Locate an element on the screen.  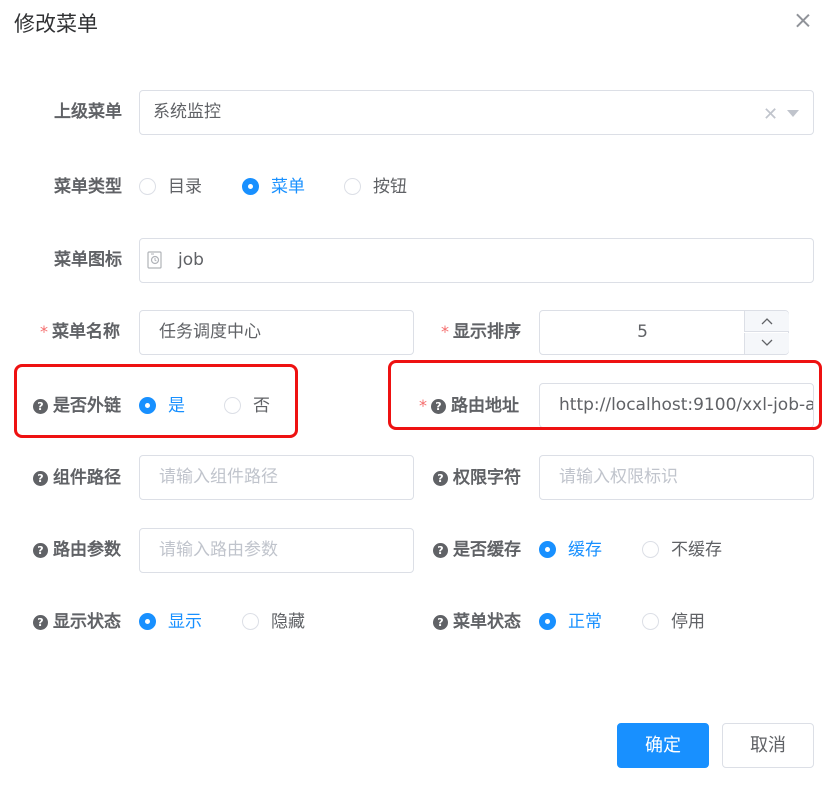
highlight-box-route is located at coordinates (605, 395).